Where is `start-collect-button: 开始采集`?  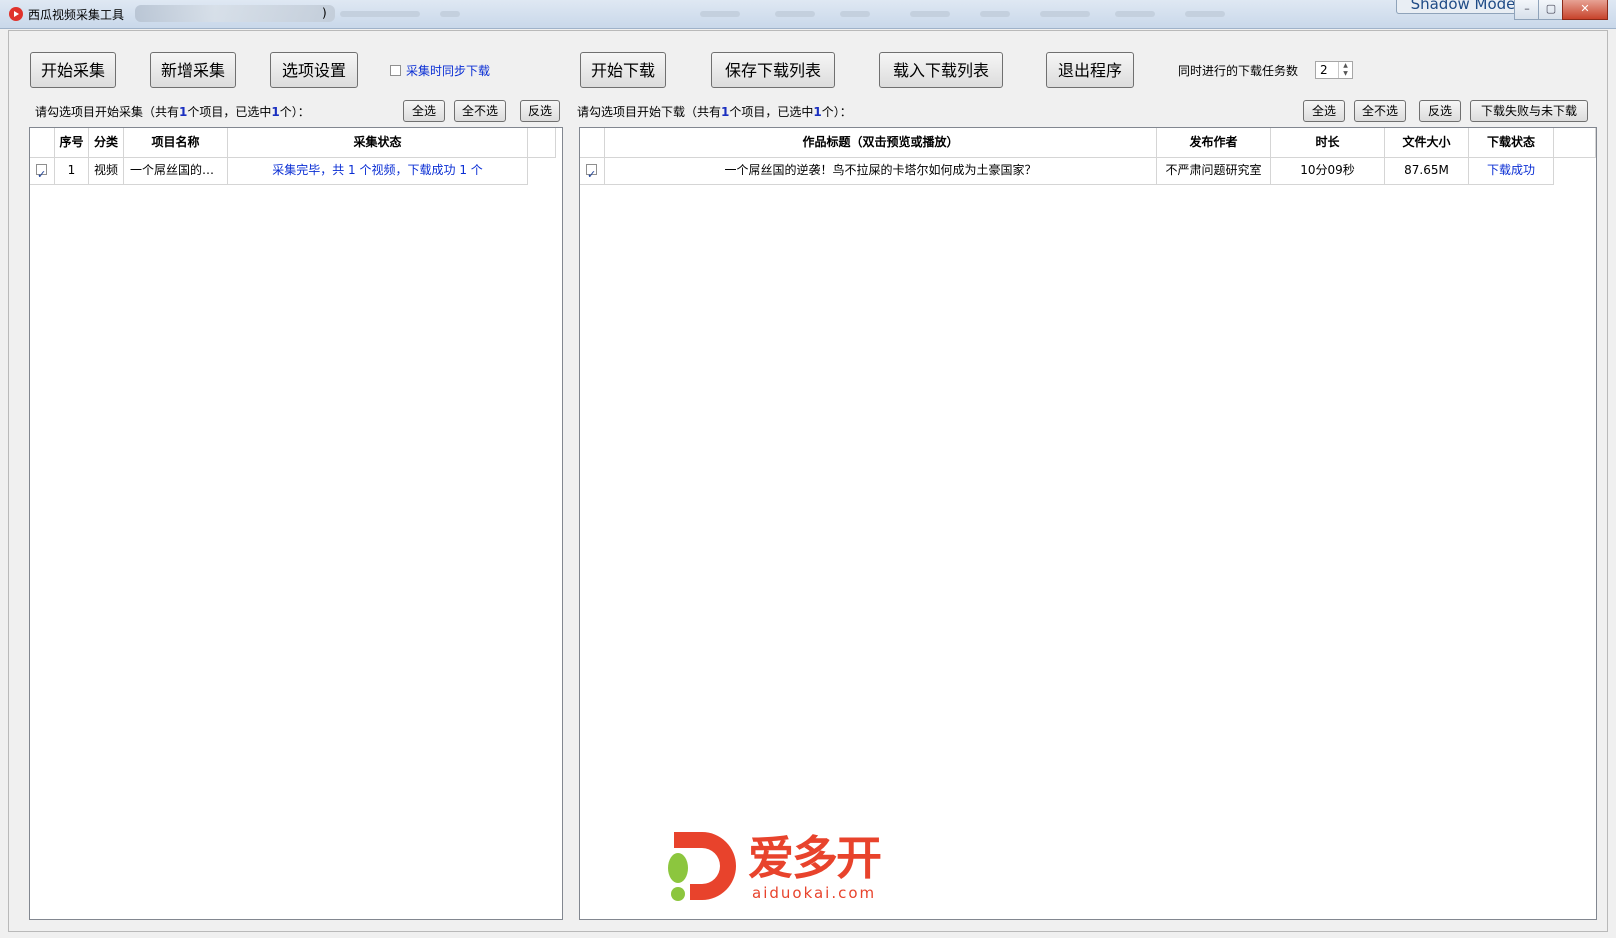 start-collect-button: 开始采集 is located at coordinates (73, 70).